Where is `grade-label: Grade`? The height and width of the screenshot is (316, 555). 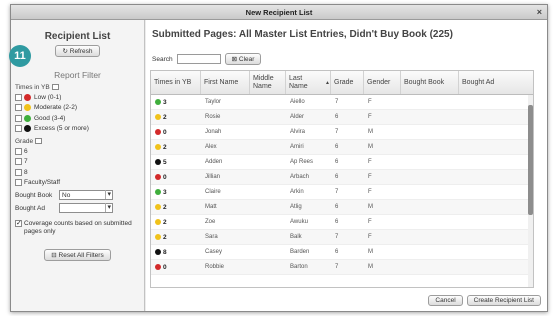
grade-label: Grade is located at coordinates (24, 141).